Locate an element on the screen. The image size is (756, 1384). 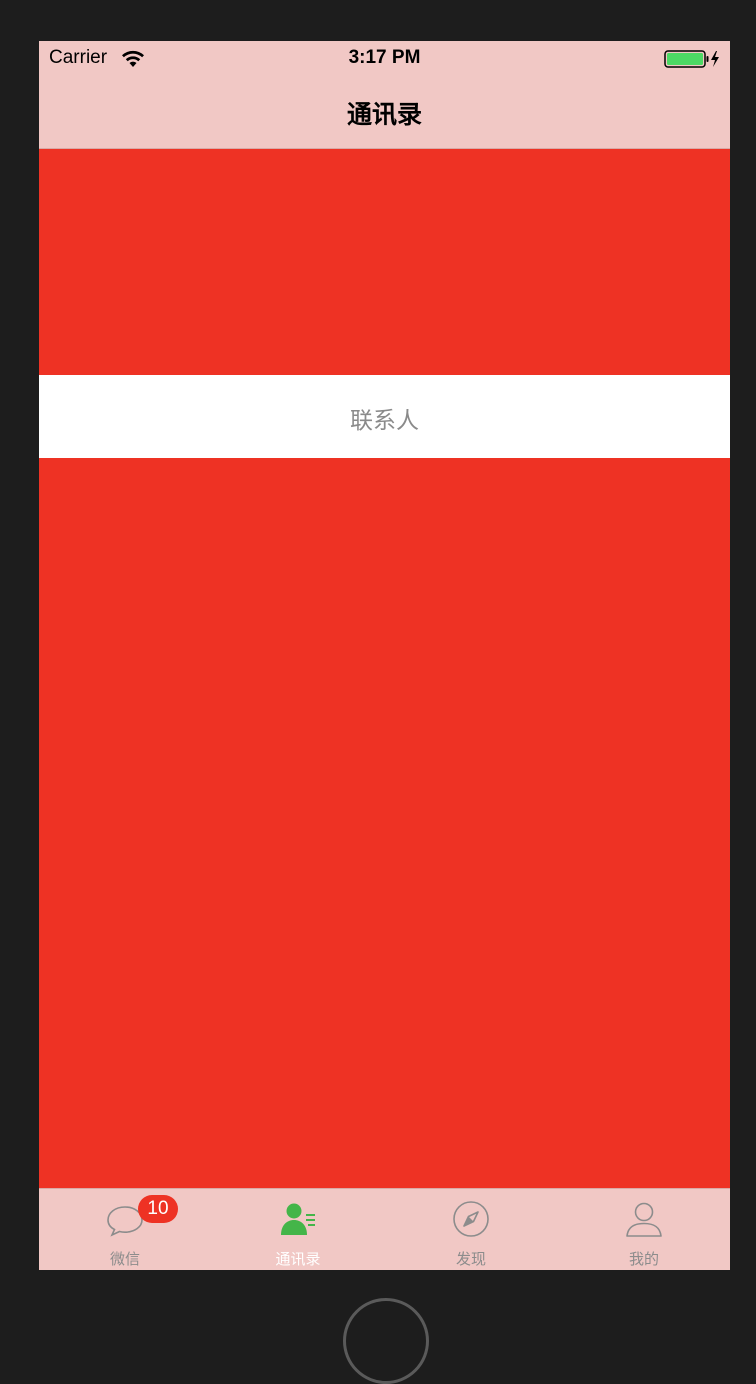
battery-icon is located at coordinates (691, 59).